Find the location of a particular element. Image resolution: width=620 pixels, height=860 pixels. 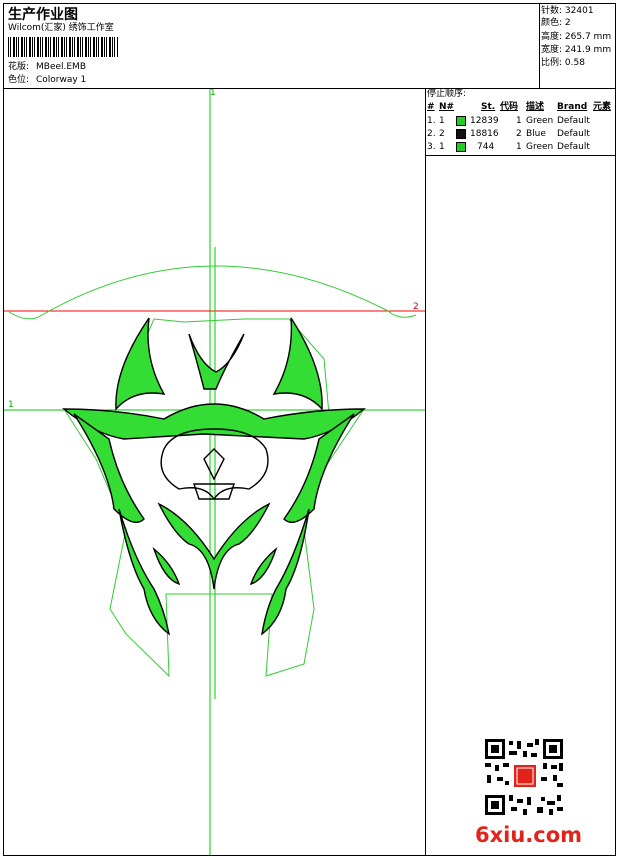

stat-height: 高度: 265.7 mm is located at coordinates (576, 37).